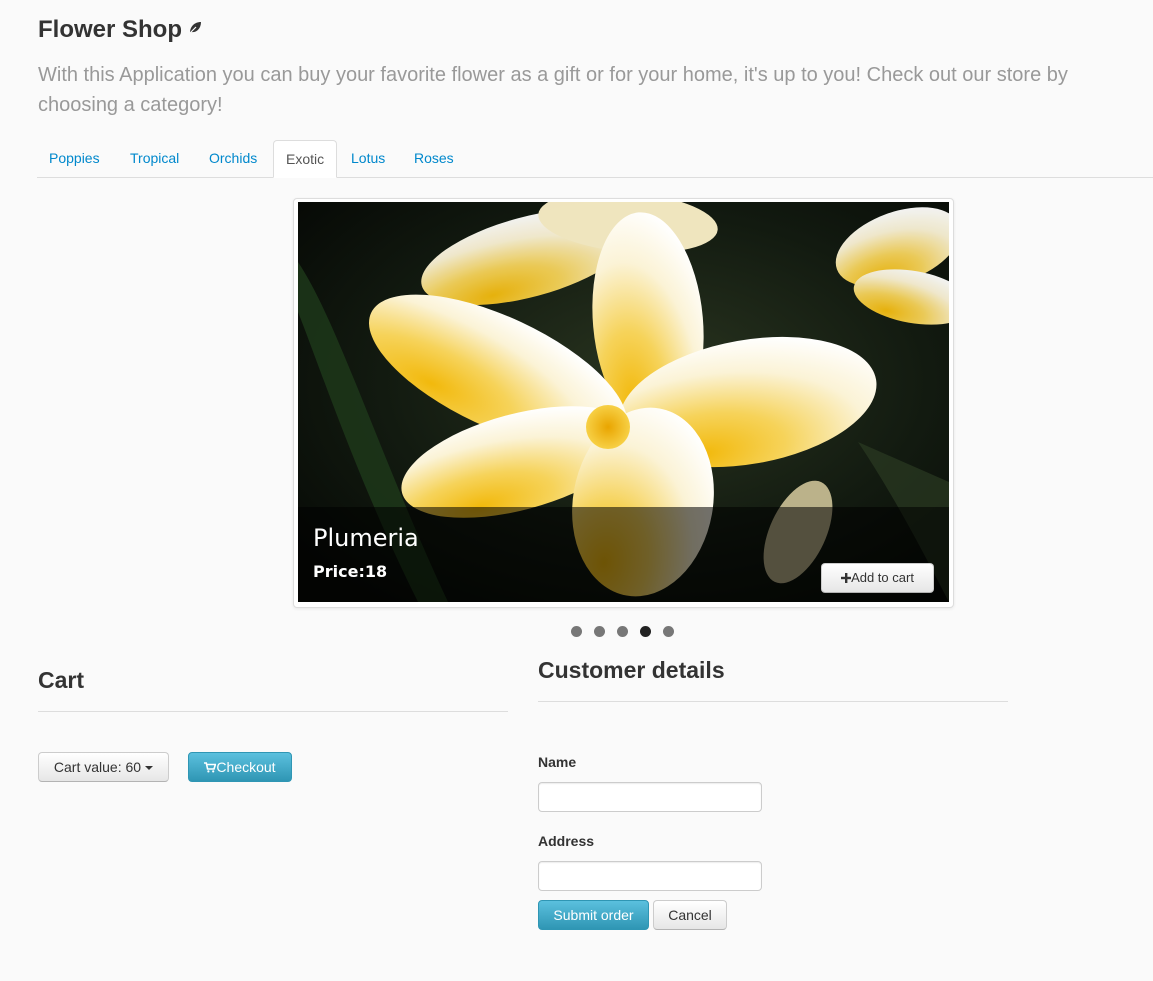 This screenshot has width=1153, height=981. What do you see at coordinates (97, 767) in the screenshot?
I see `cart-value-label: Cart value: 60` at bounding box center [97, 767].